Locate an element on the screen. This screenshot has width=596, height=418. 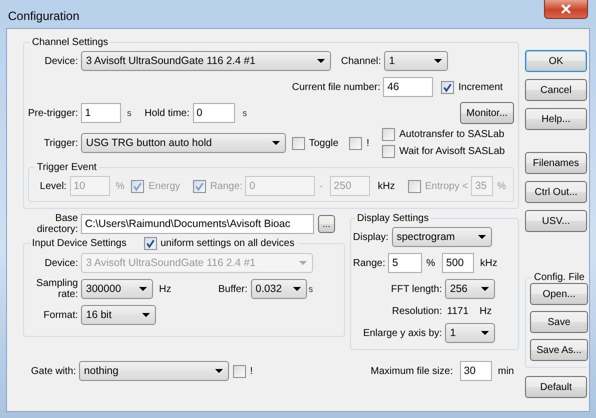
uniform-label: uniform settings on all devices is located at coordinates (227, 243).